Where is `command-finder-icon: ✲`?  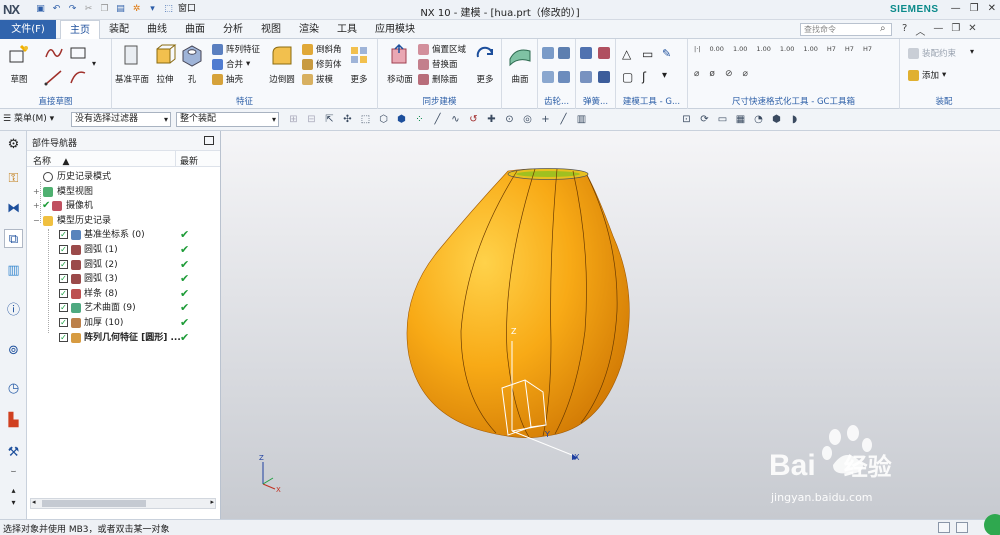 command-finder-icon: ✲ is located at coordinates (136, 9).